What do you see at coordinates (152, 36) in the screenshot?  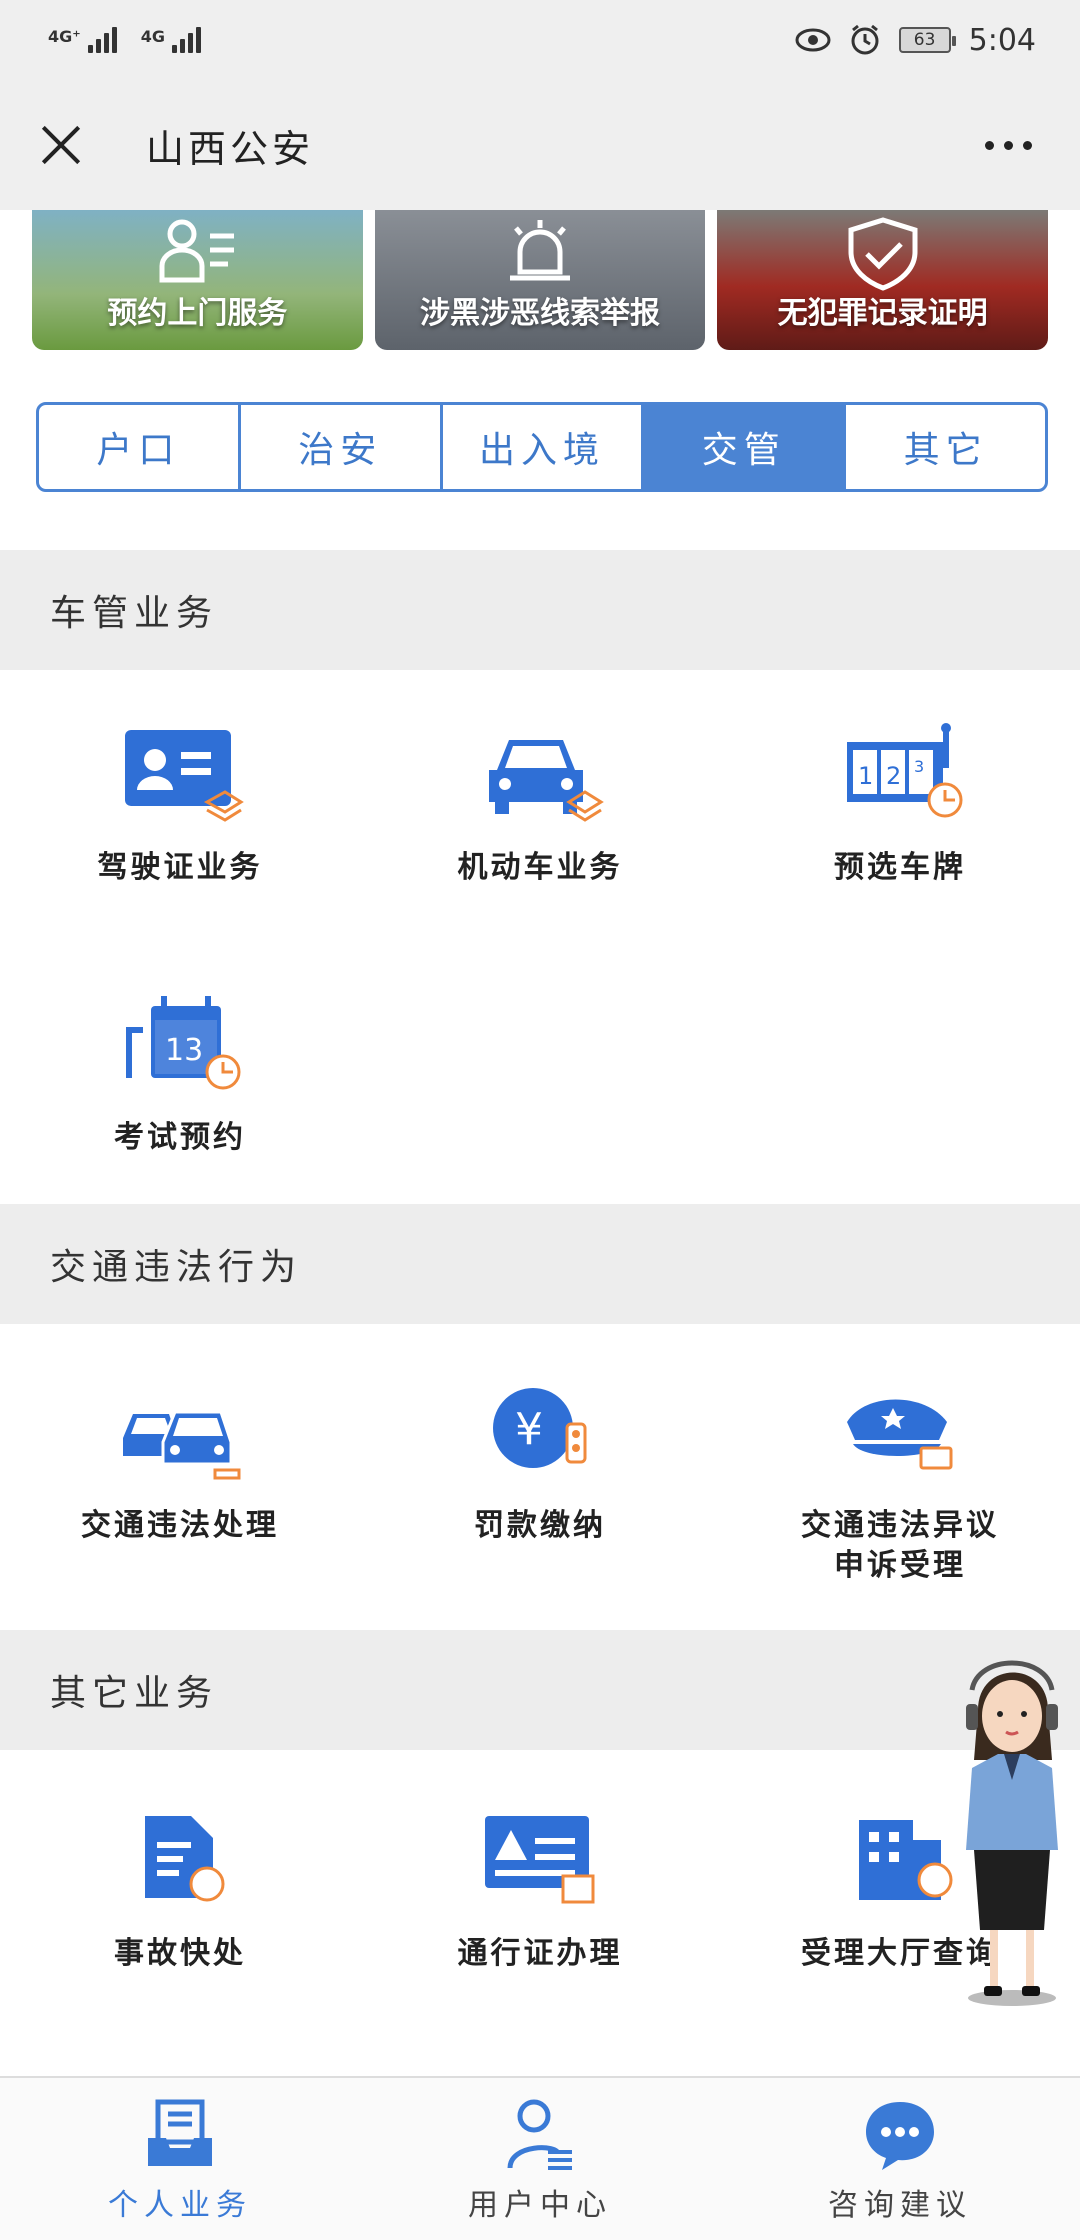 I see `signal-2-label: 4G` at bounding box center [152, 36].